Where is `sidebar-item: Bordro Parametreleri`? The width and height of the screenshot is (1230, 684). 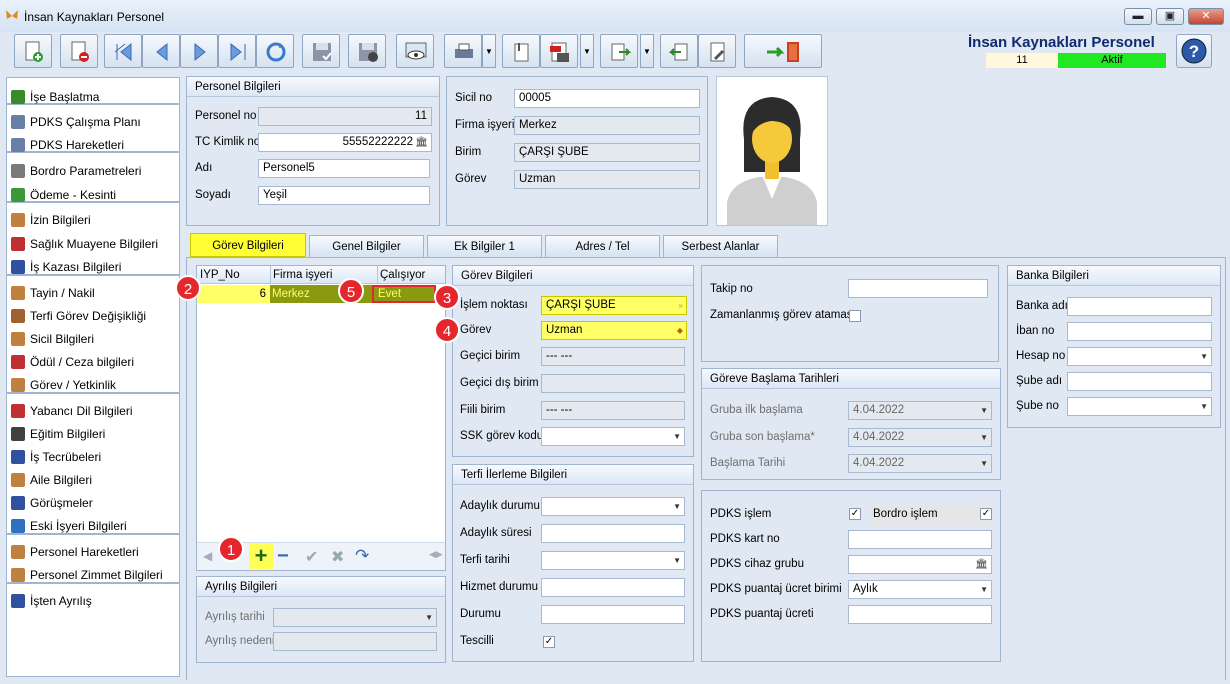 sidebar-item: Bordro Parametreleri is located at coordinates (94, 171).